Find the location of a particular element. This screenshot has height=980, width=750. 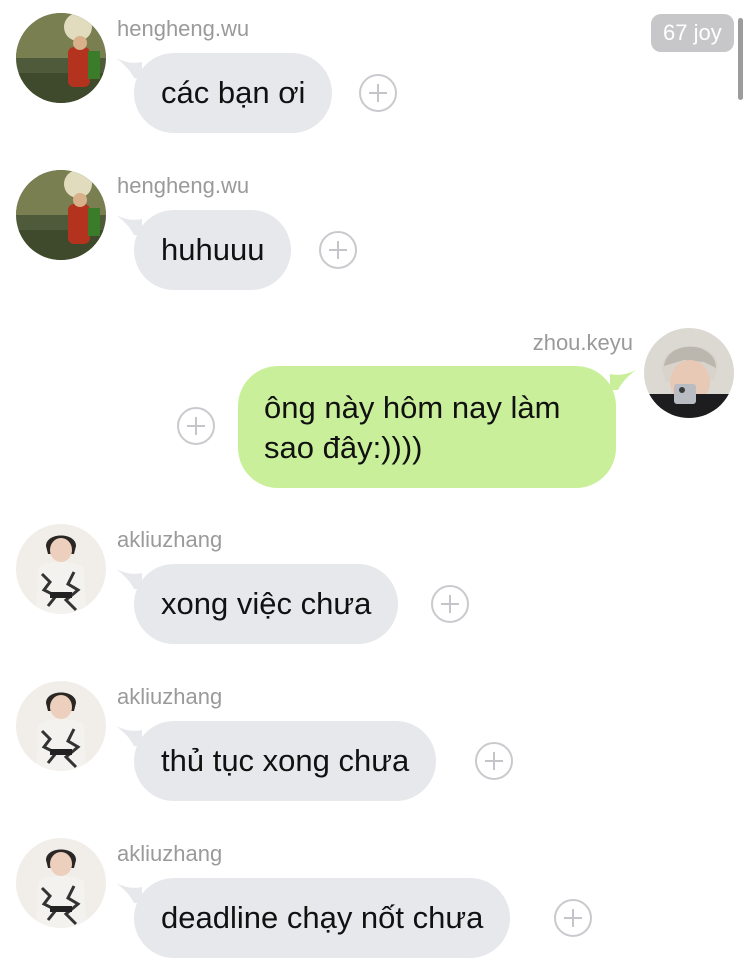

message-bubble: ông này hôm nay làm sao đây:)))) is located at coordinates (427, 427).